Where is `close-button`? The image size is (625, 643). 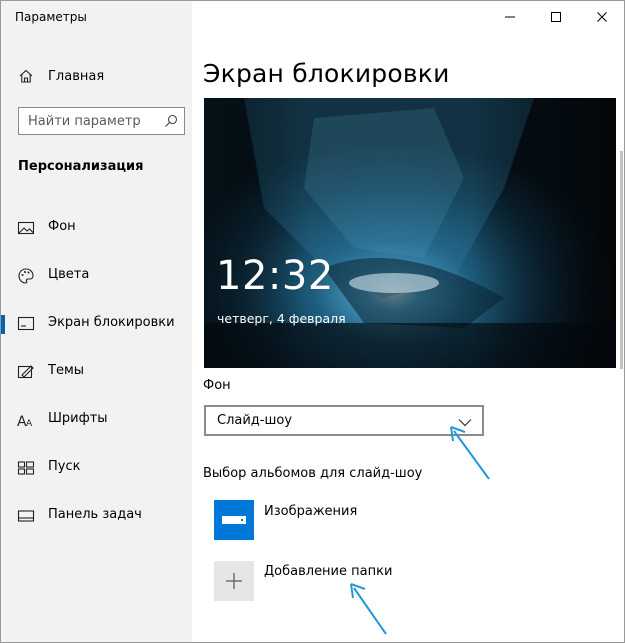
close-button is located at coordinates (602, 17).